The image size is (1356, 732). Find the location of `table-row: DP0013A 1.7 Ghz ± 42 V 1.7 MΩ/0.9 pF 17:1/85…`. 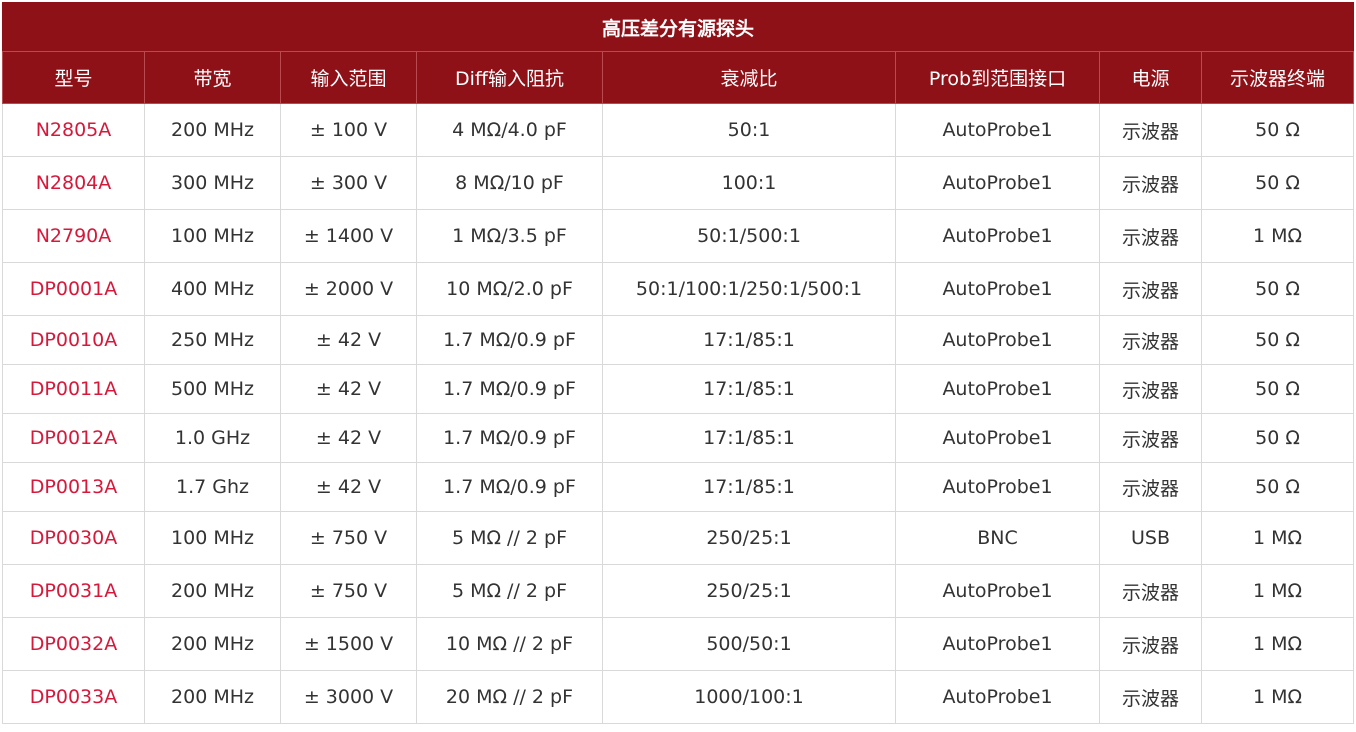

table-row: DP0013A 1.7 Ghz ± 42 V 1.7 MΩ/0.9 pF 17:1/85… is located at coordinates (678, 487).